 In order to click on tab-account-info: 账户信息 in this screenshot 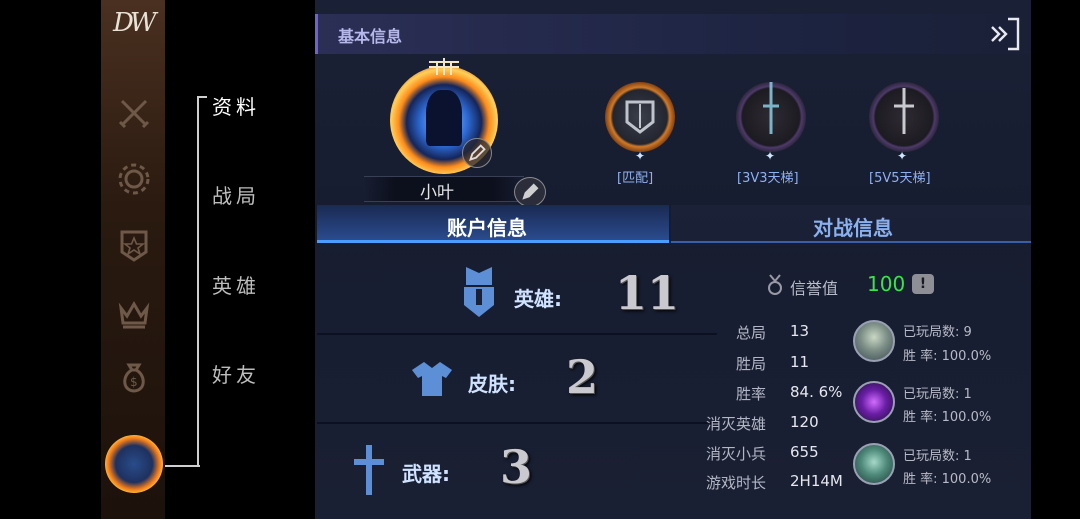, I will do `click(493, 224)`.